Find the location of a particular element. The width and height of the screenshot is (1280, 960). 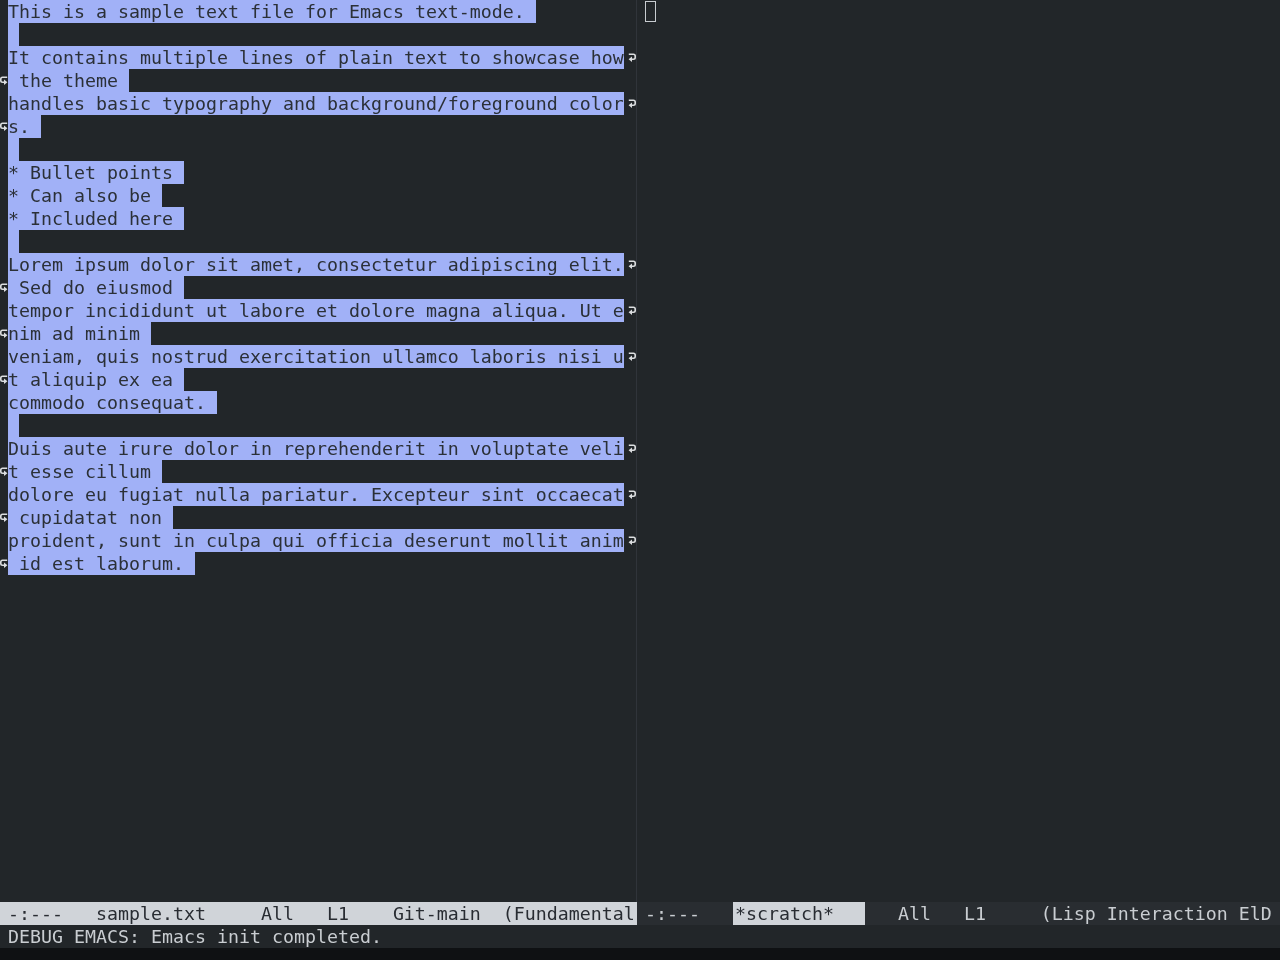

buffer-name: sample.txt is located at coordinates (150, 913).